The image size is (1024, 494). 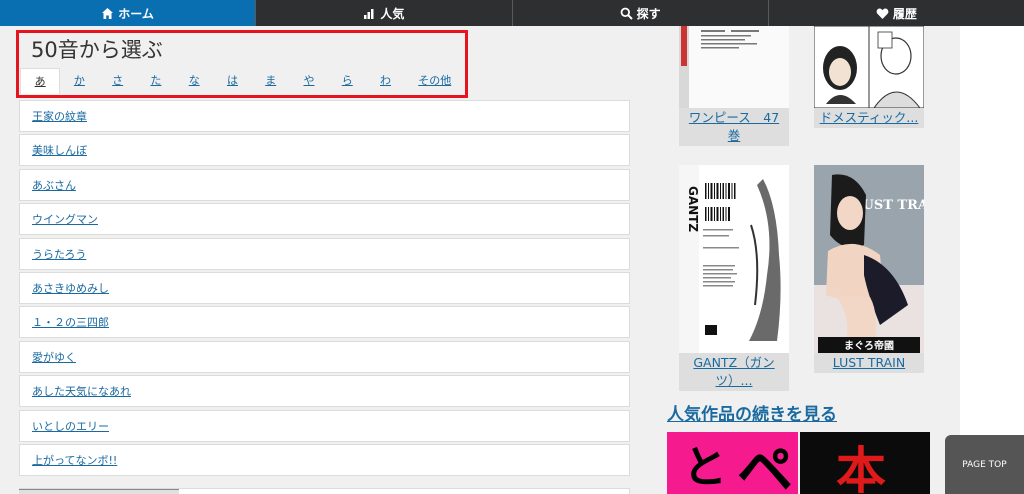 I want to click on kana-tab-ka: か, so click(x=79, y=81).